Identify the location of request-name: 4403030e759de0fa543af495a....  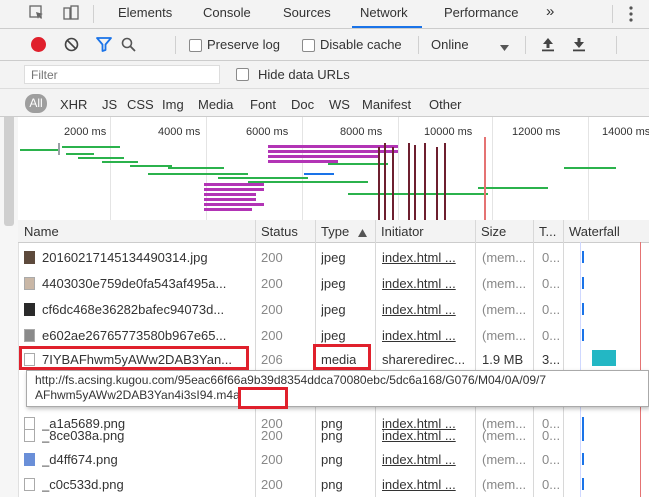
(134, 283).